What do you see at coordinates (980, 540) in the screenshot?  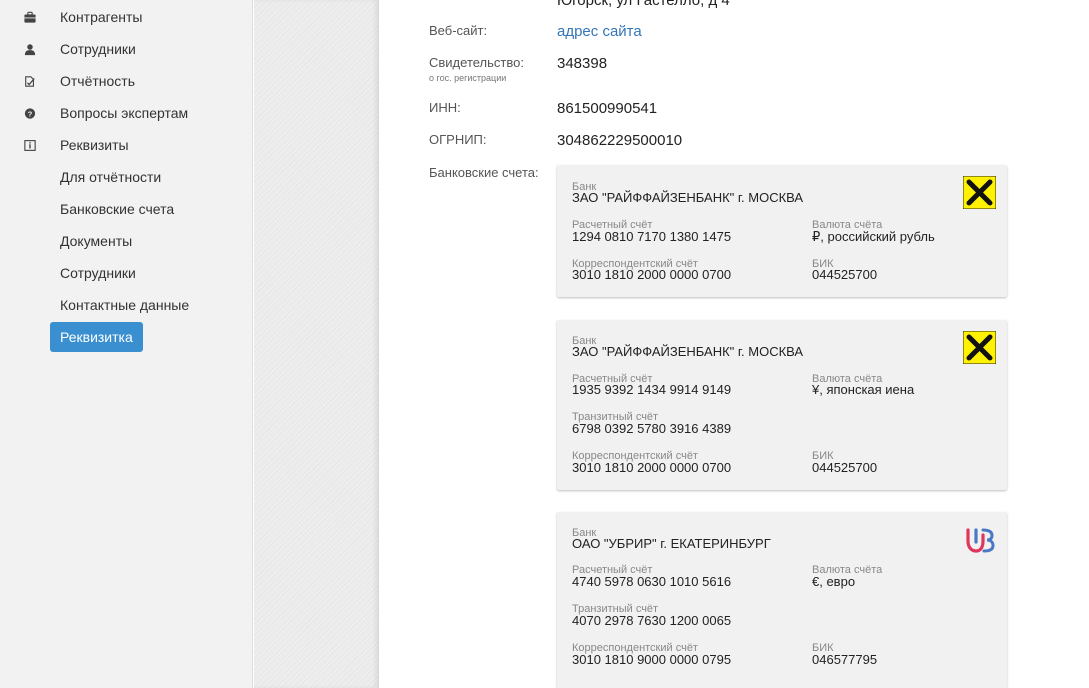 I see `ubrir-logo` at bounding box center [980, 540].